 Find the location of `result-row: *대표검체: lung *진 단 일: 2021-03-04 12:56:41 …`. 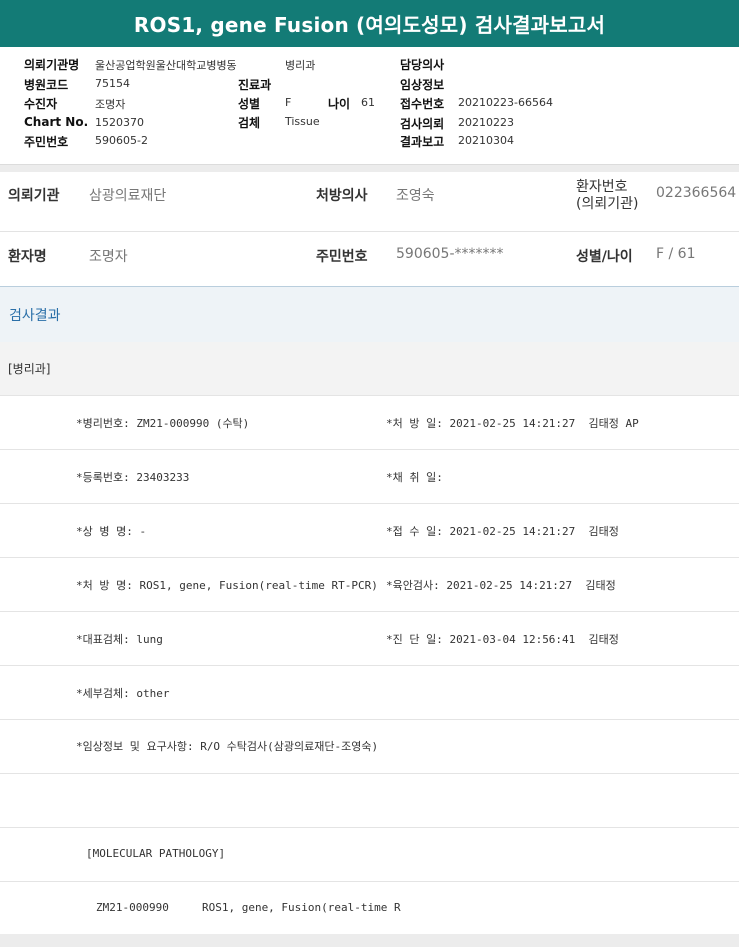

result-row: *대표검체: lung *진 단 일: 2021-03-04 12:56:41 … is located at coordinates (369, 638).